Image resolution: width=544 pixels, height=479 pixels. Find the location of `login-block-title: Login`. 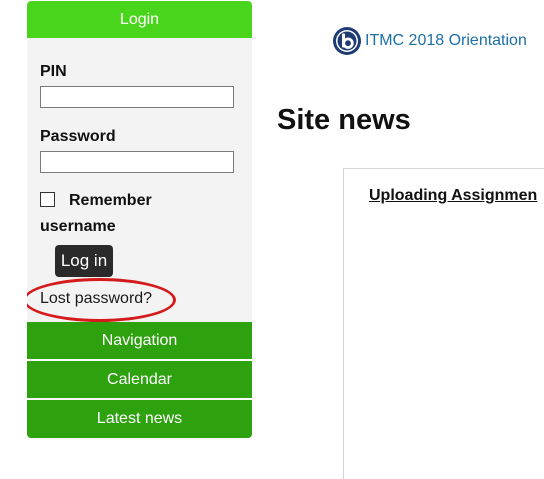

login-block-title: Login is located at coordinates (139, 19).